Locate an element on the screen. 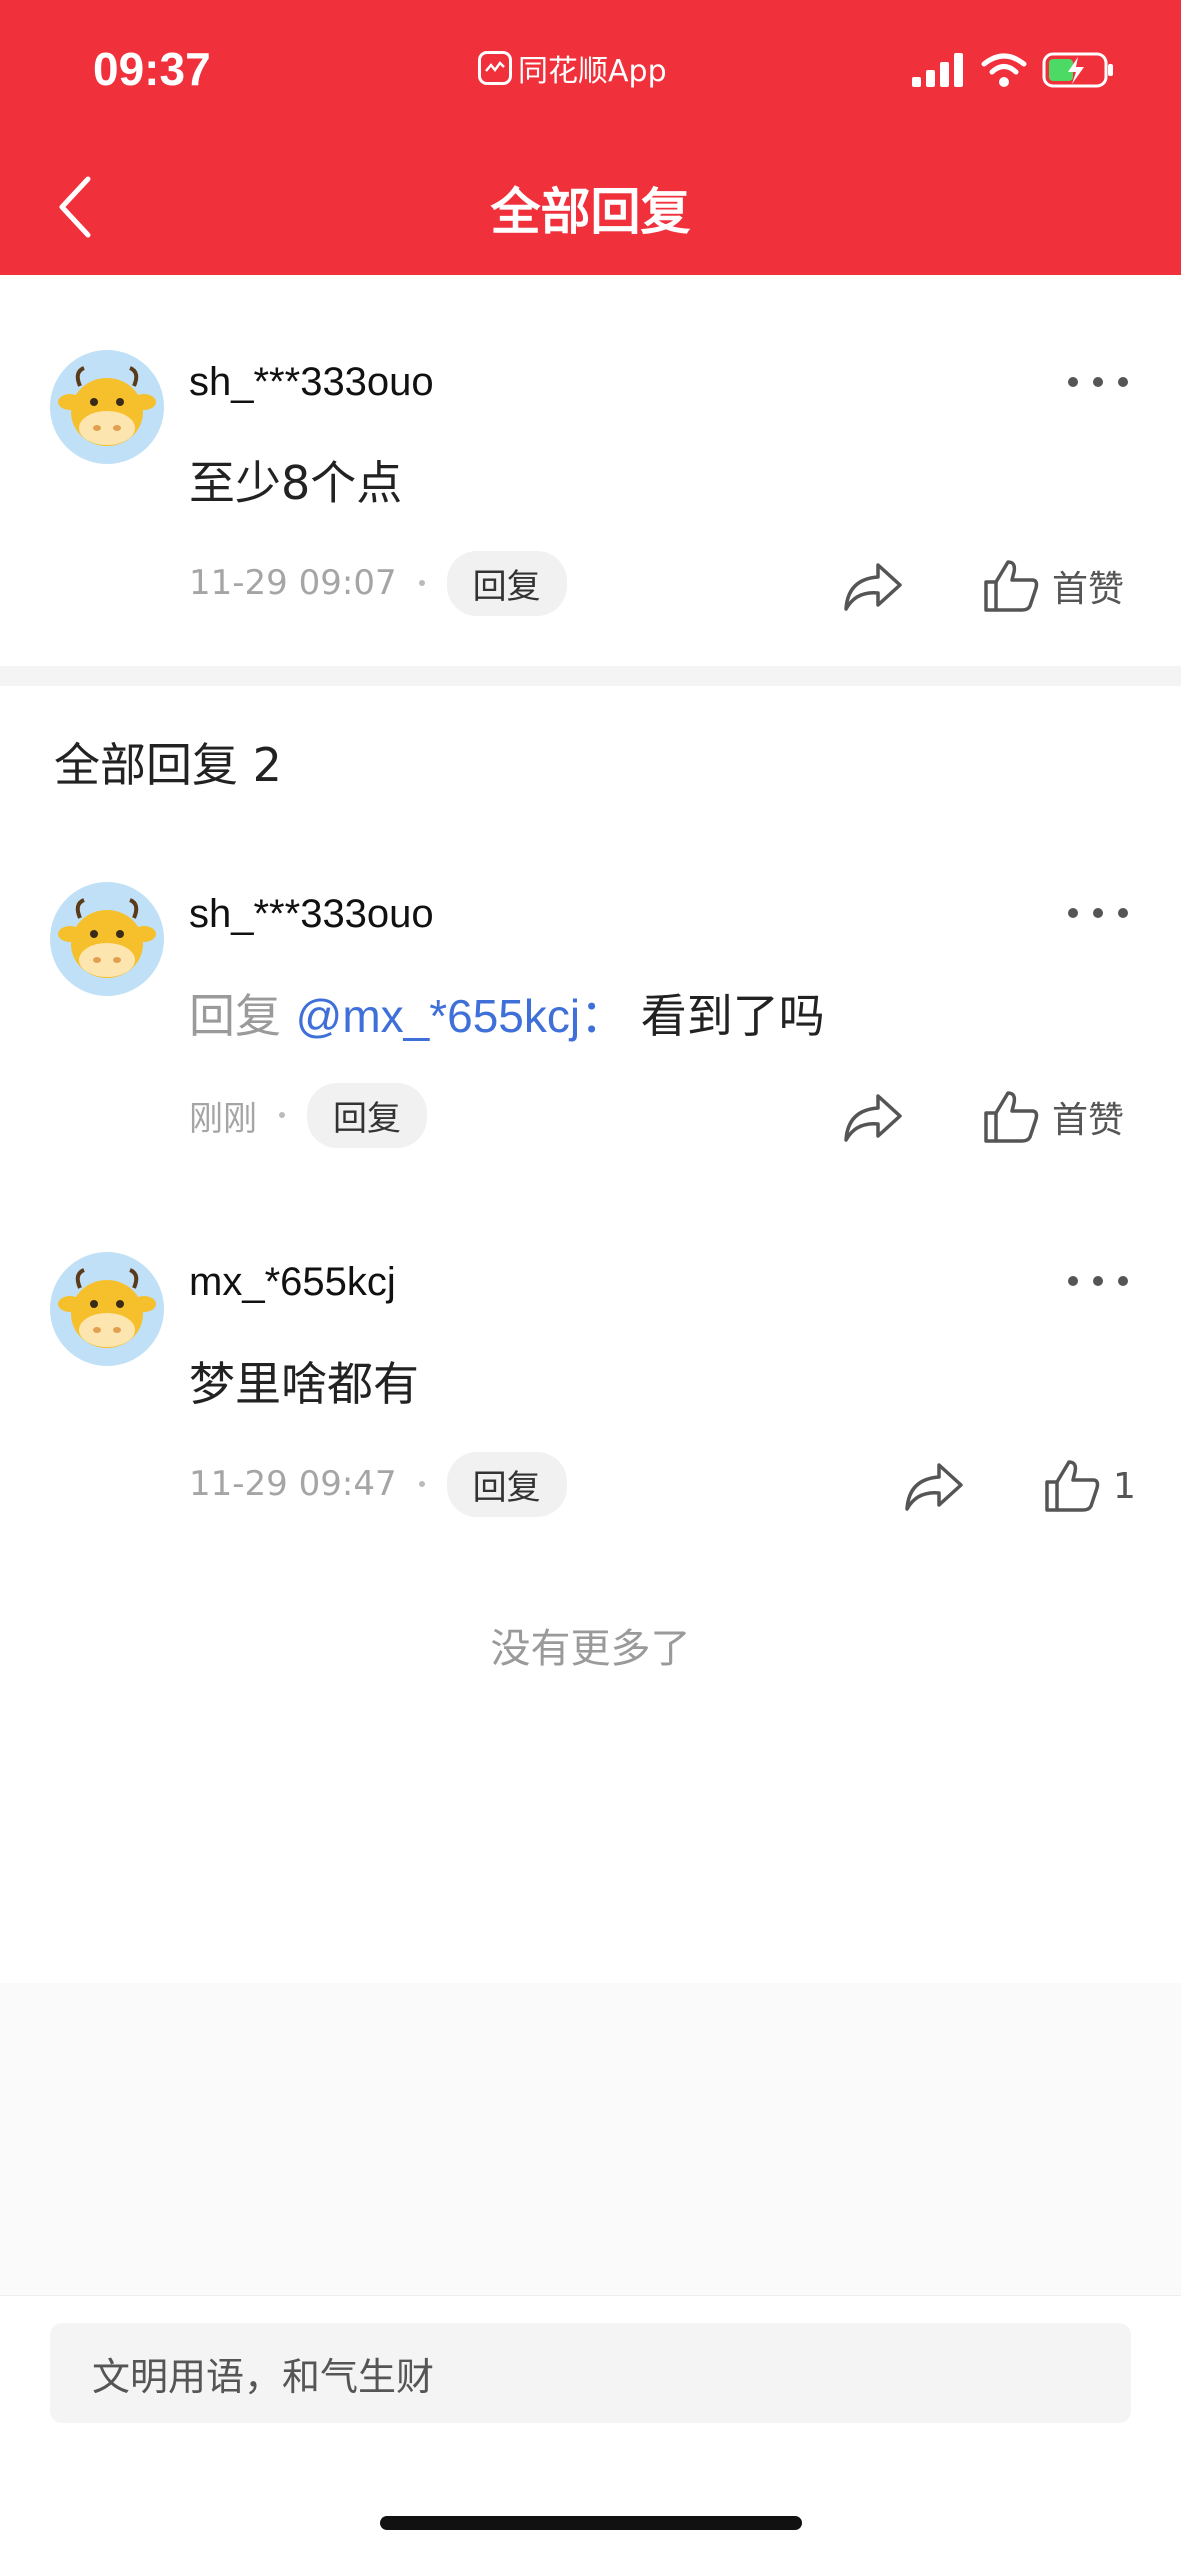 This screenshot has height=2560, width=1181. battery-icon is located at coordinates (1077, 70).